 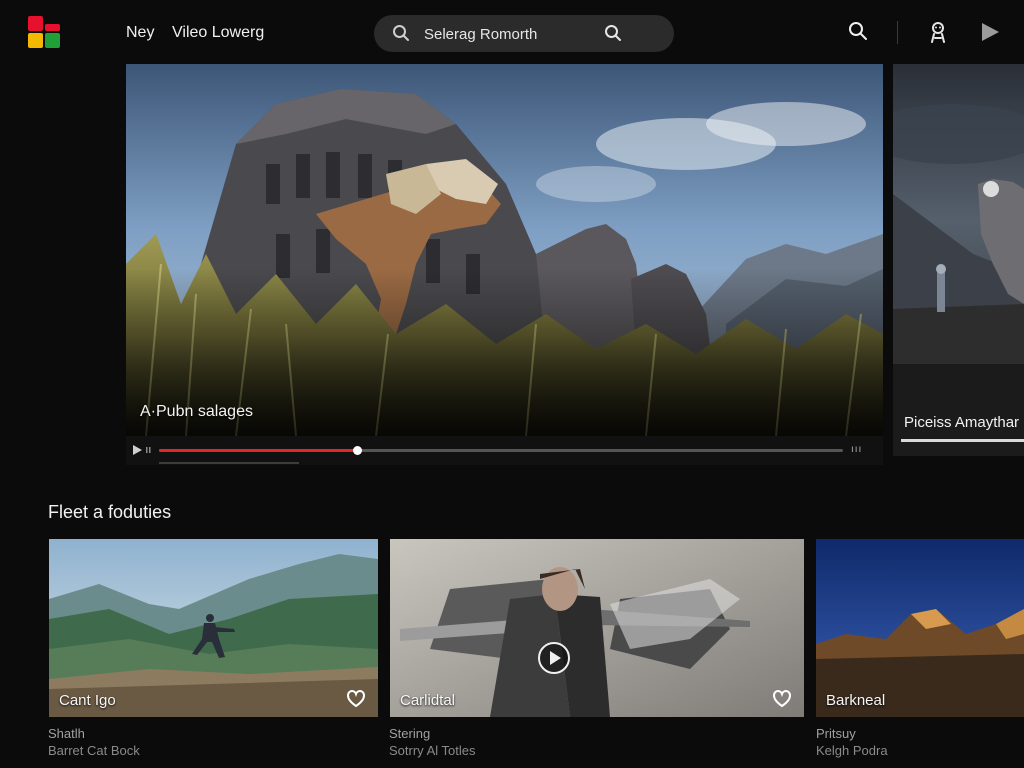 I want to click on card-meta-label: Pritsuy, so click(x=836, y=733).